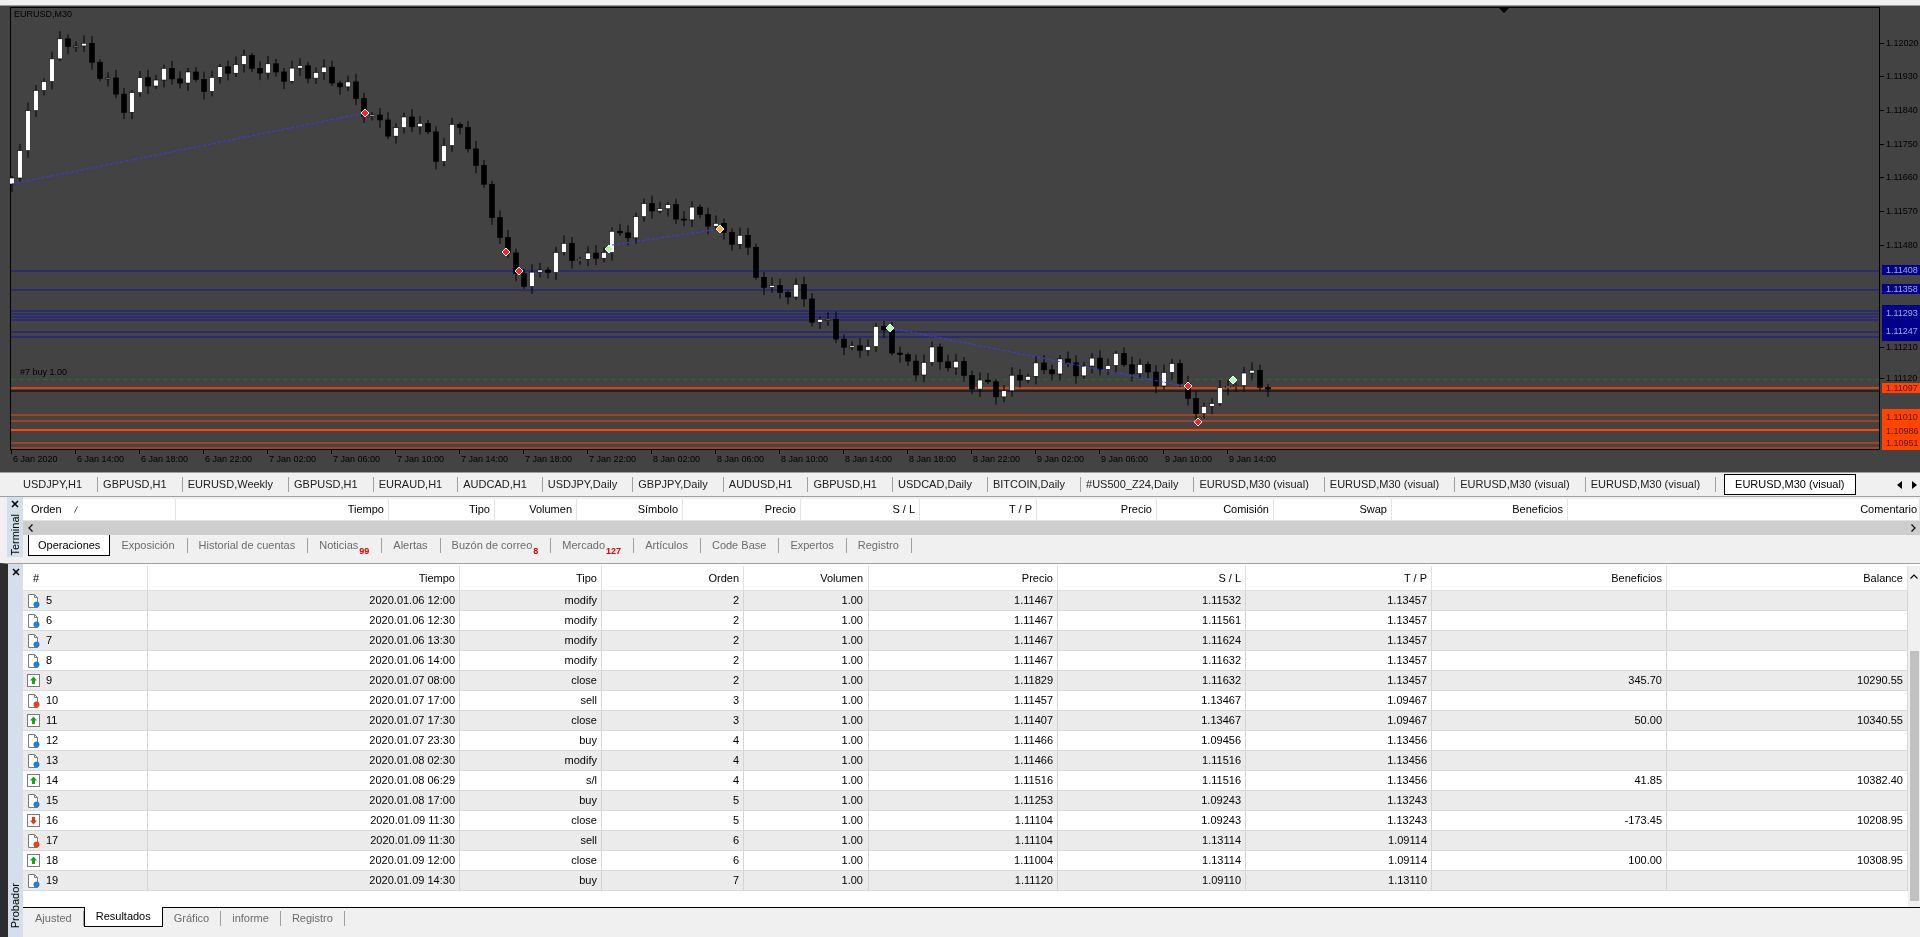 The height and width of the screenshot is (937, 1920). I want to click on panel-tab: Ajusted, so click(54, 918).